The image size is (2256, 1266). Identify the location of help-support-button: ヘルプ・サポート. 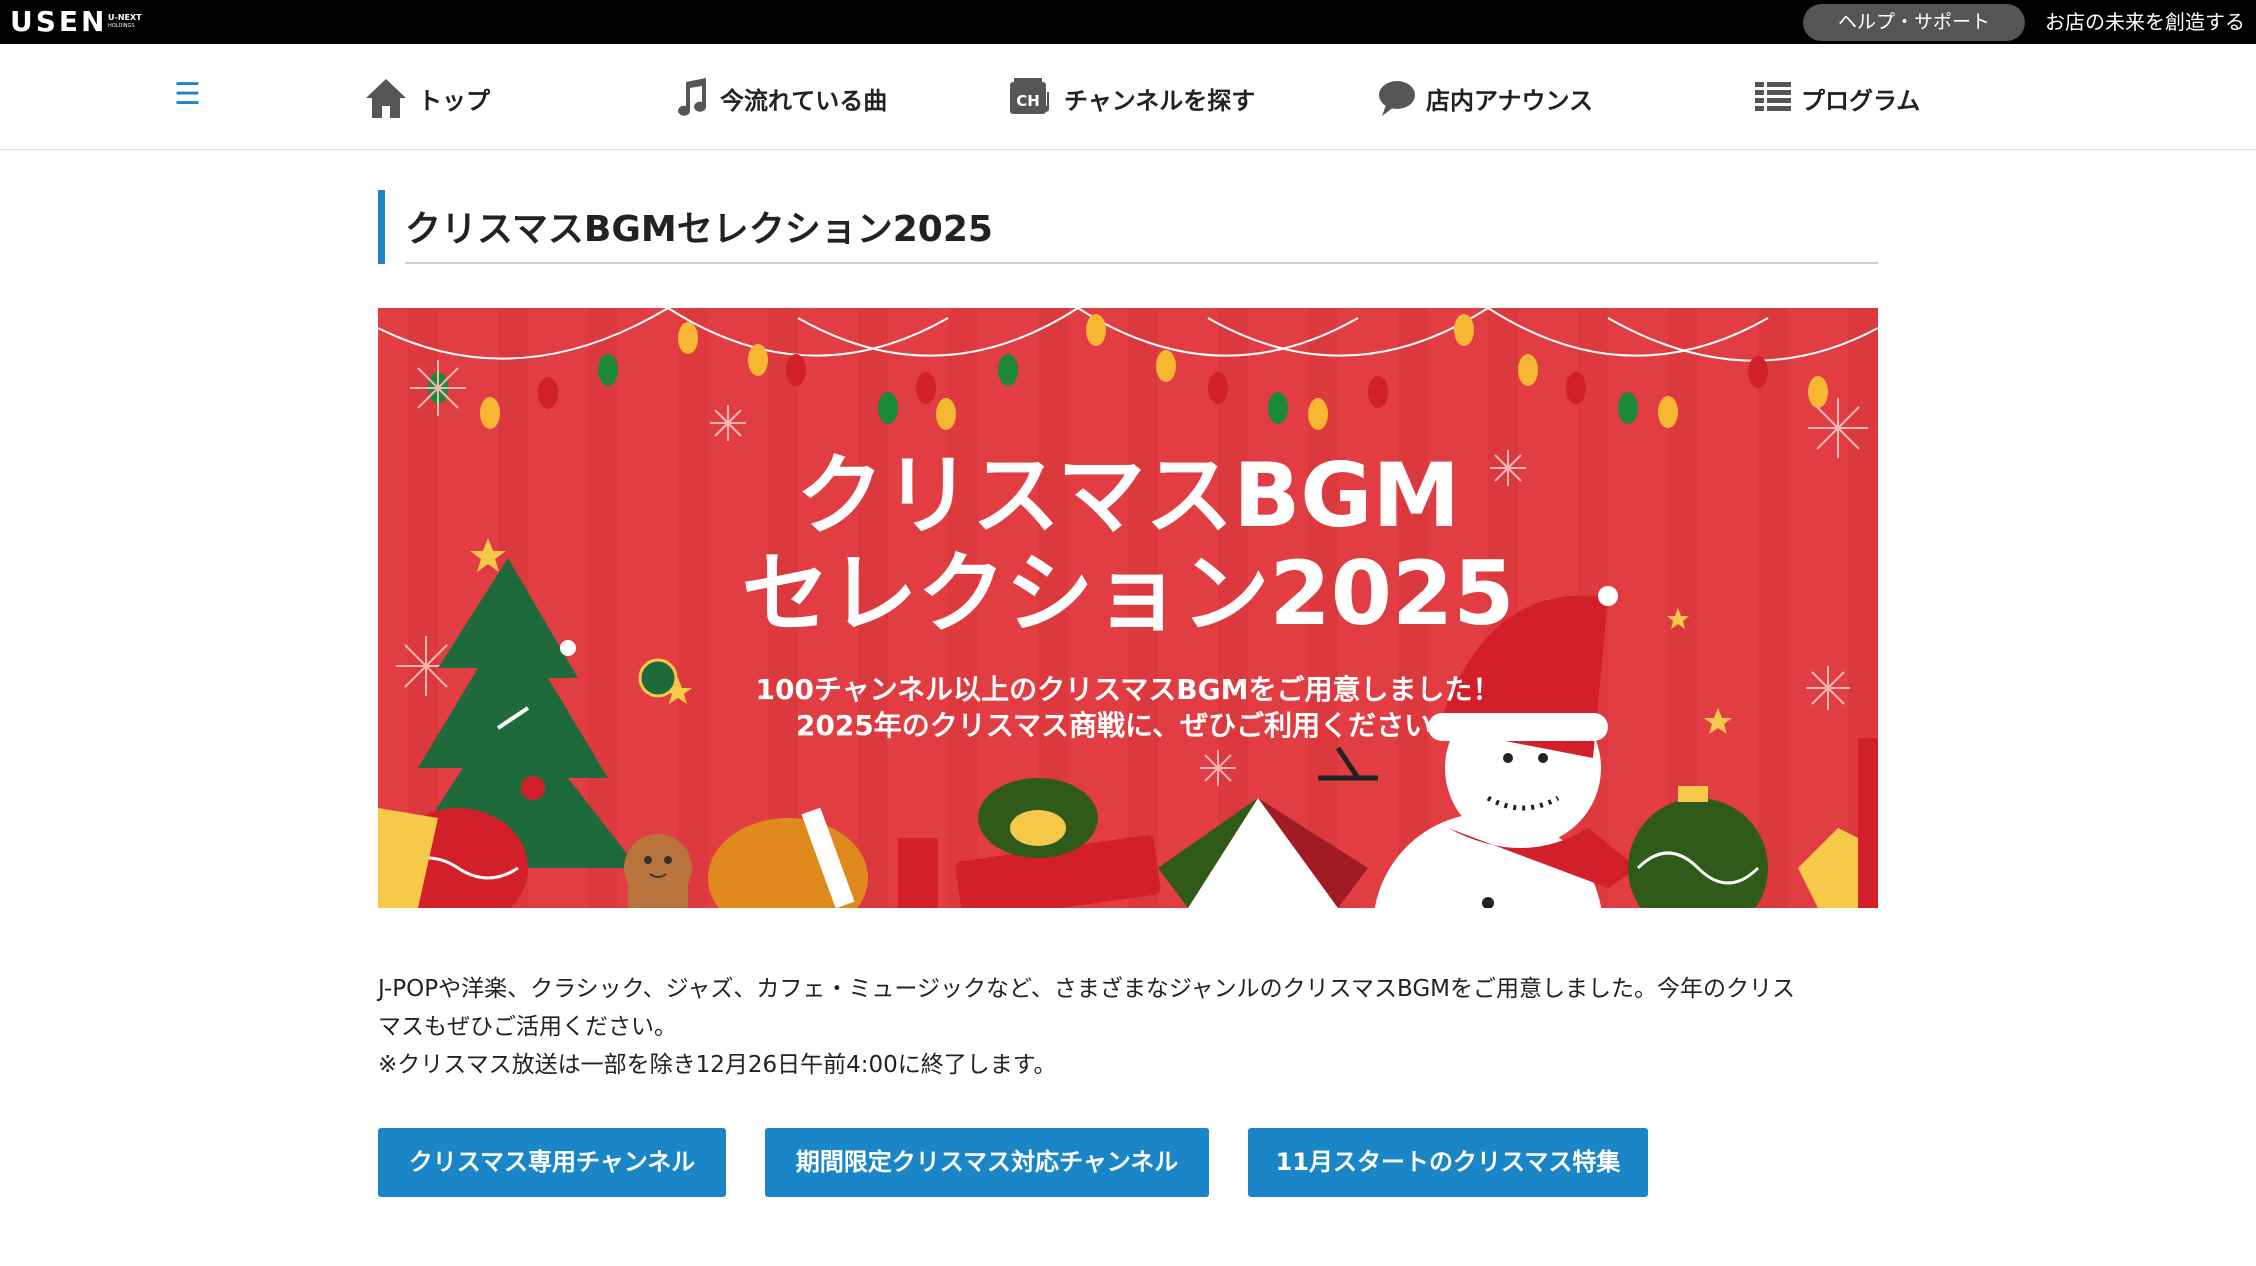
(1914, 22).